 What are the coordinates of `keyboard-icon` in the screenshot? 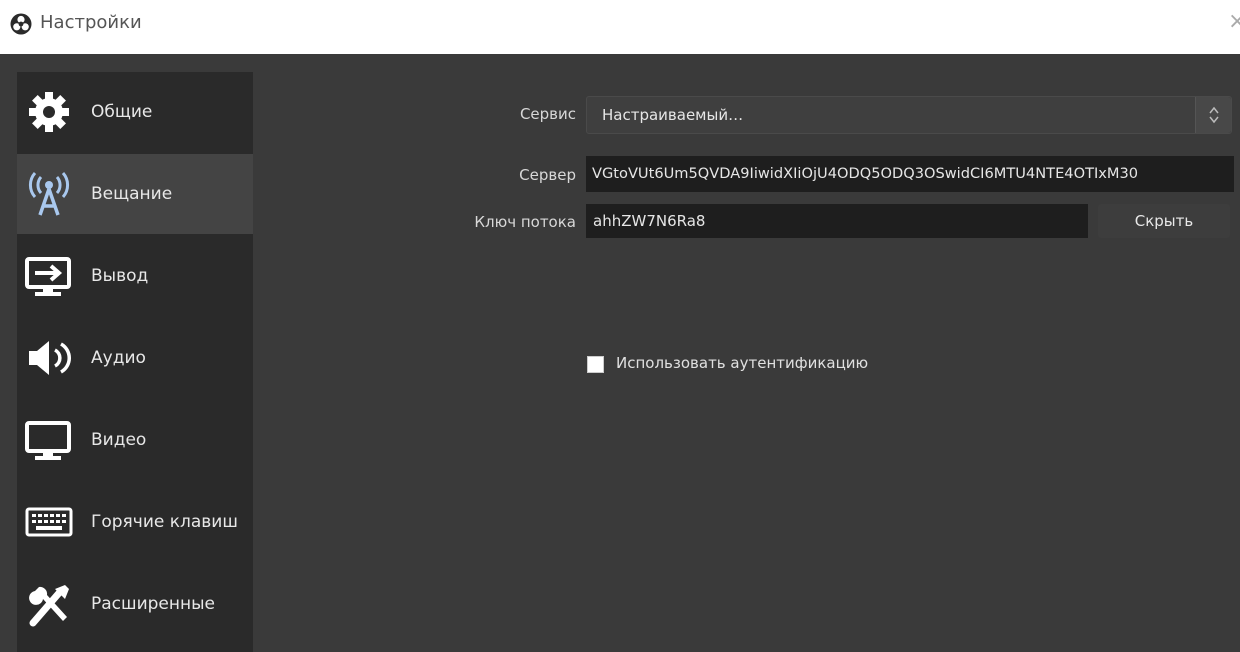 It's located at (49, 522).